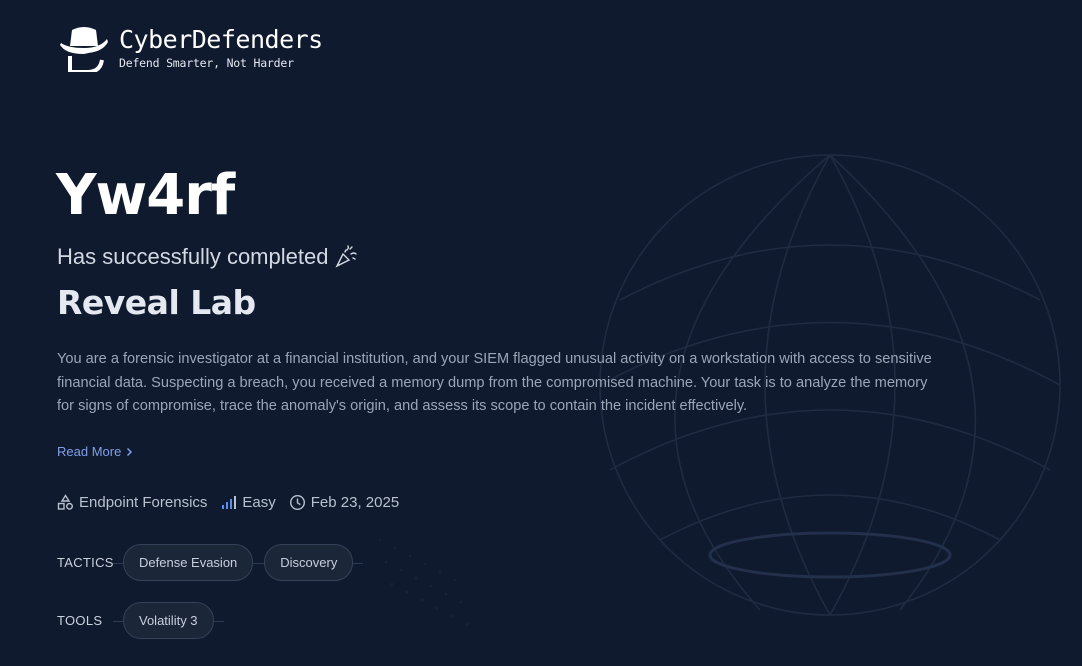 The image size is (1082, 666). What do you see at coordinates (355, 502) in the screenshot?
I see `date-label: Feb 23, 2025` at bounding box center [355, 502].